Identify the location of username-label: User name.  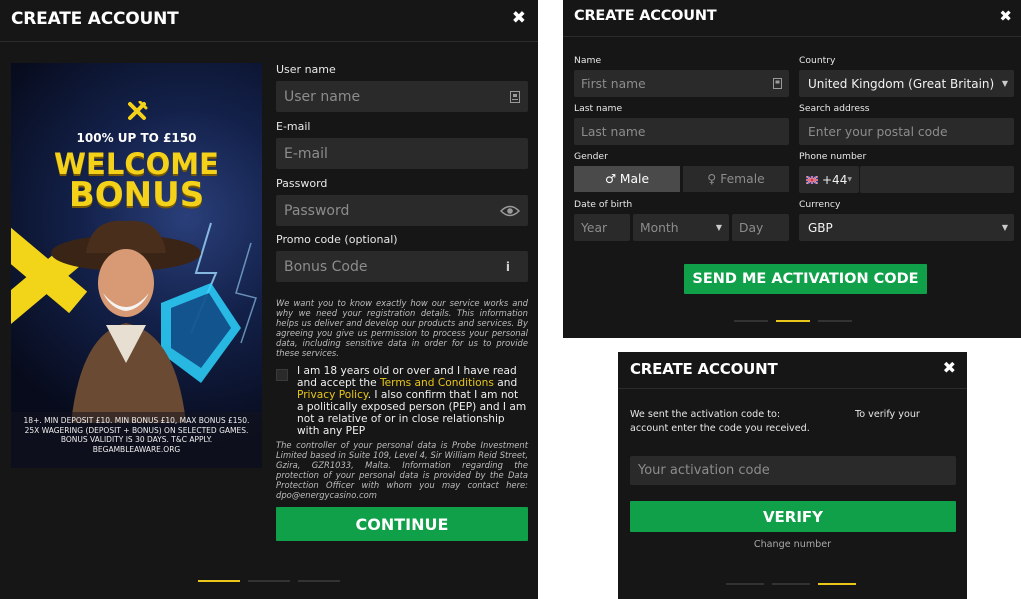
(306, 69).